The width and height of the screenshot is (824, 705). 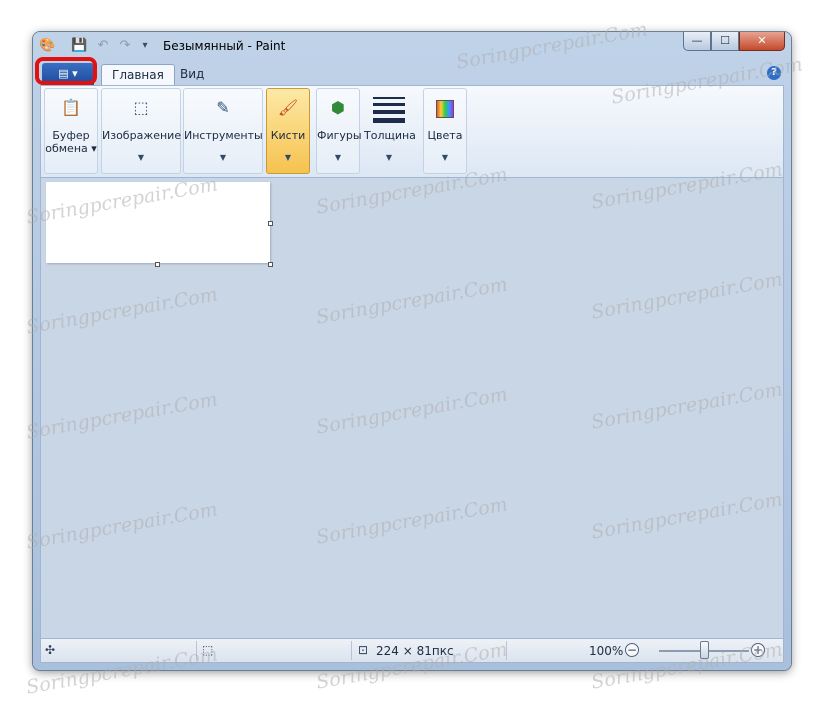 I want to click on minimize-button: —, so click(x=697, y=41).